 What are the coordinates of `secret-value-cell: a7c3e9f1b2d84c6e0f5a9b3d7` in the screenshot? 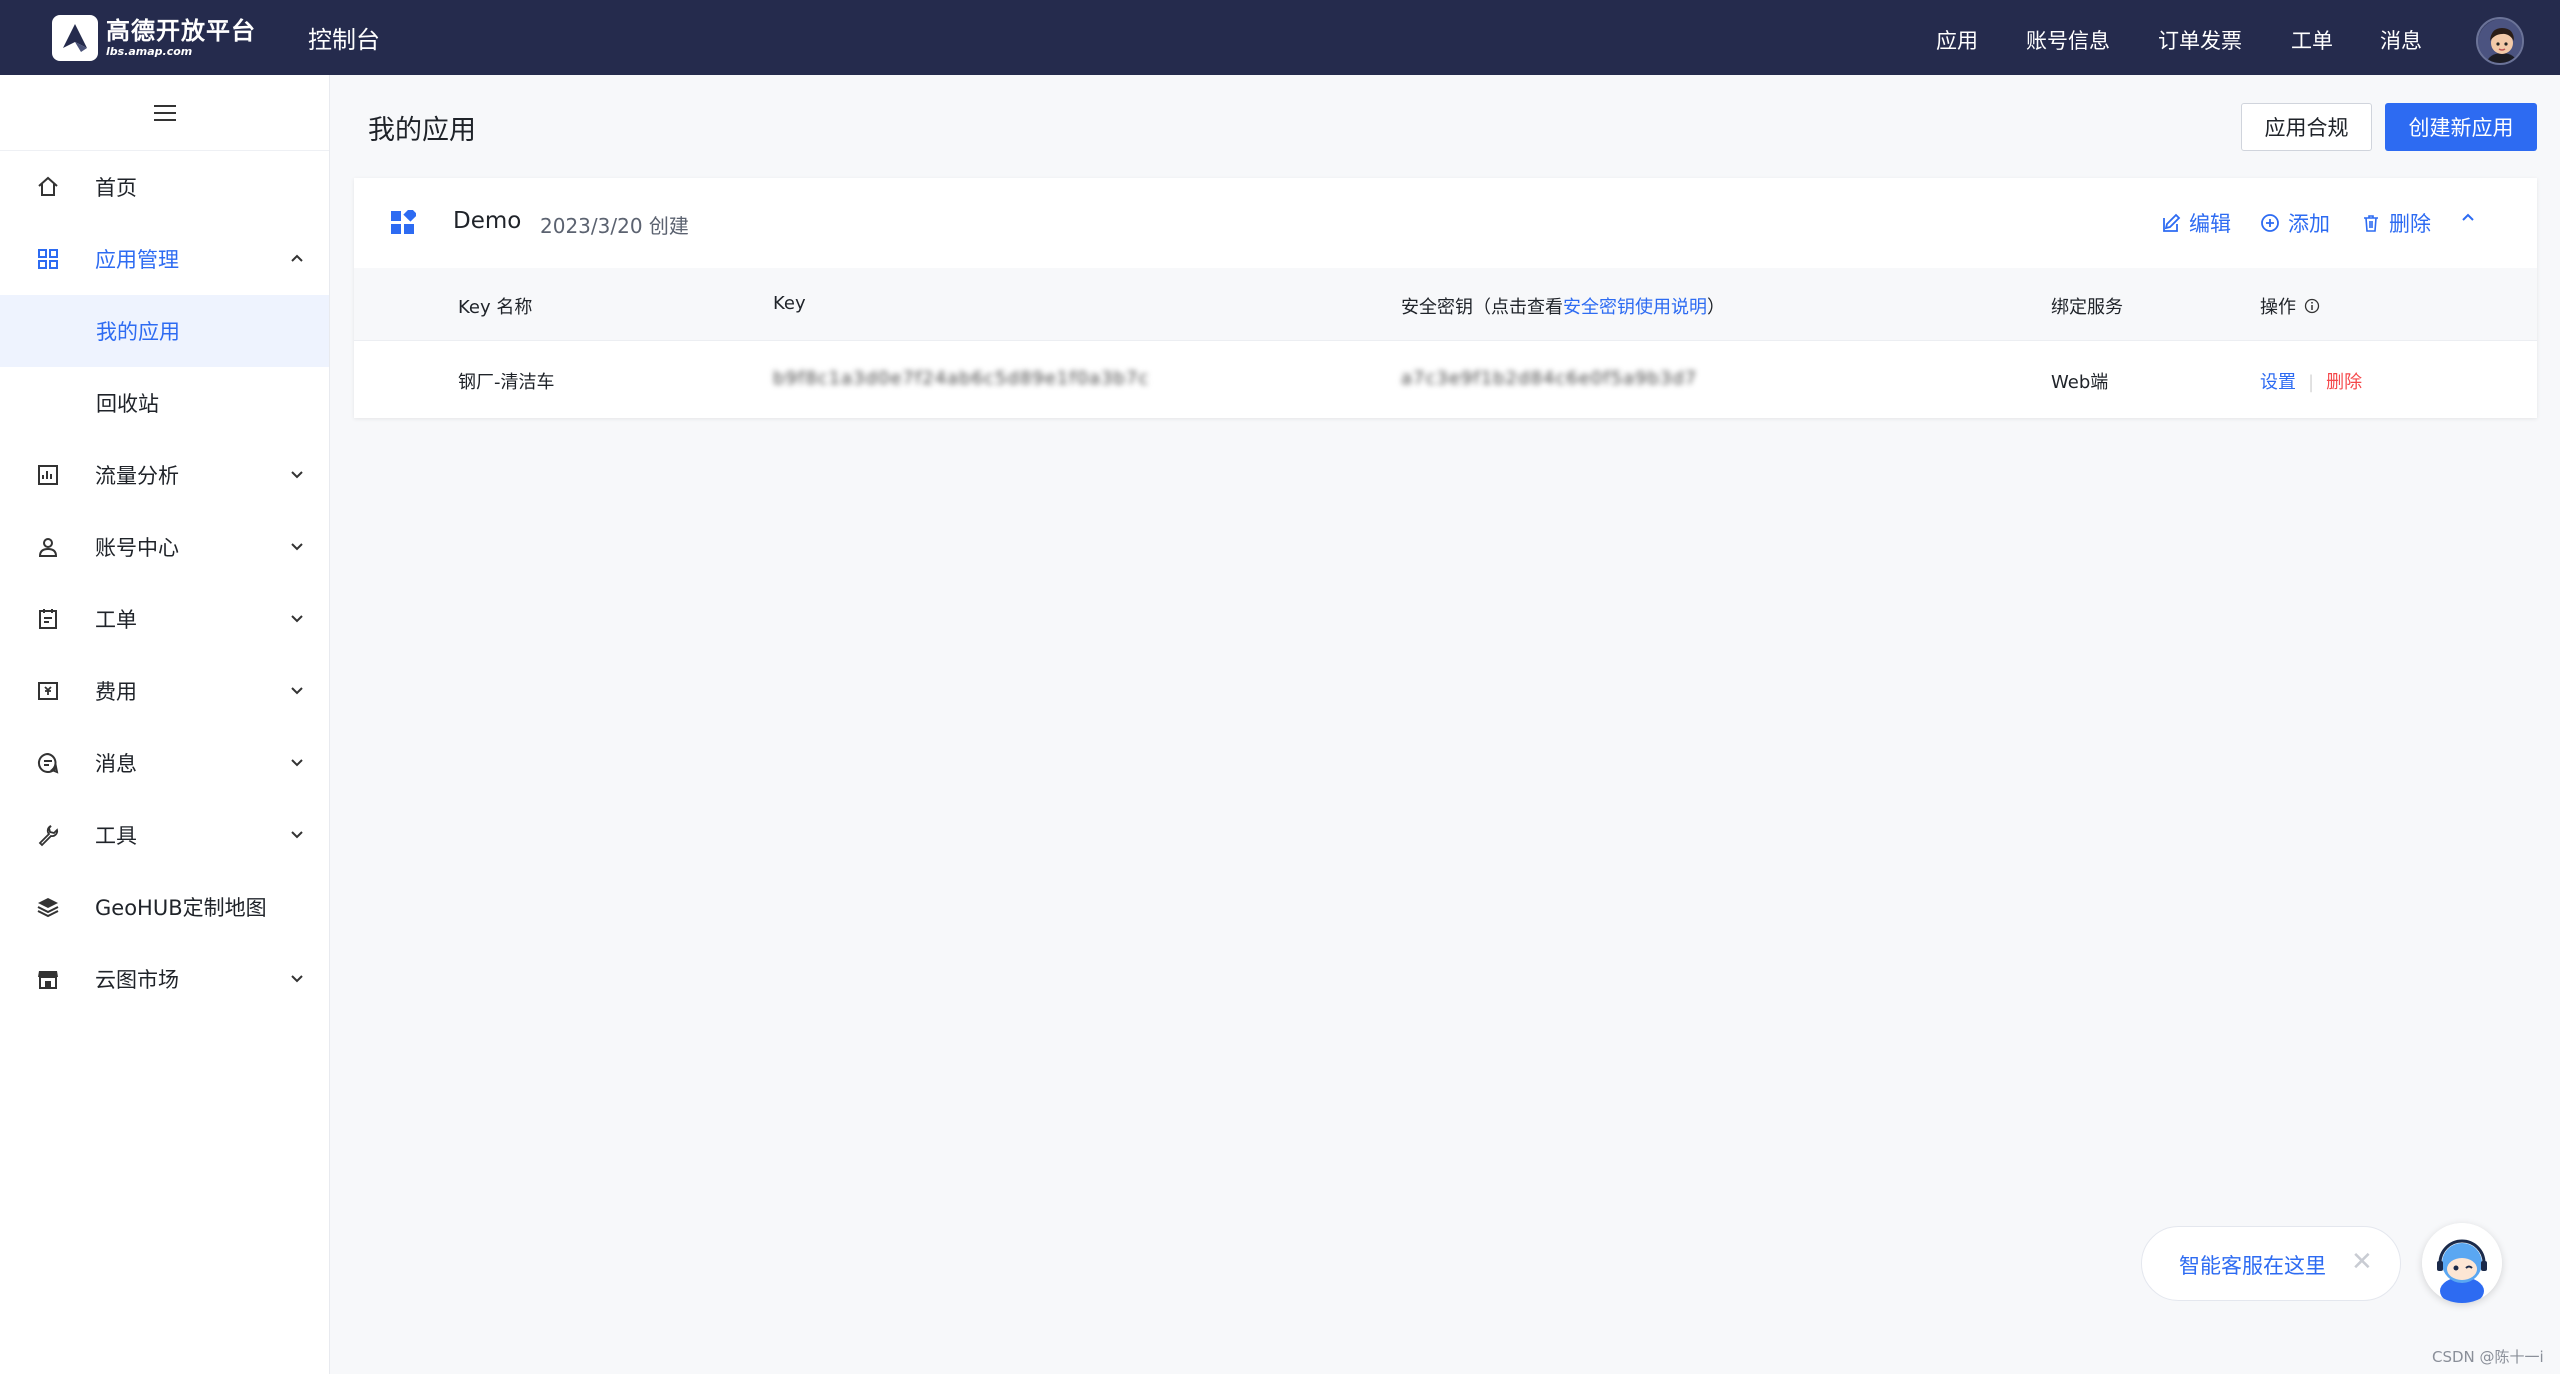 It's located at (1549, 378).